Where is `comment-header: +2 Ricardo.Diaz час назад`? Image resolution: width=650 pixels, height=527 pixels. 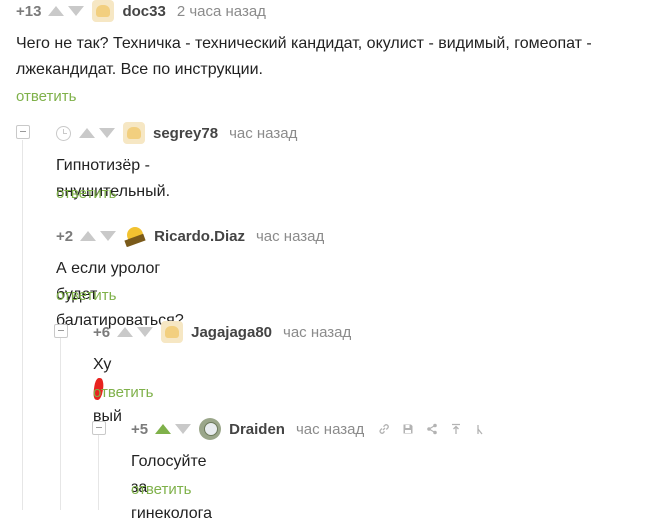
comment-header: +2 Ricardo.Diaz час назад is located at coordinates (190, 236).